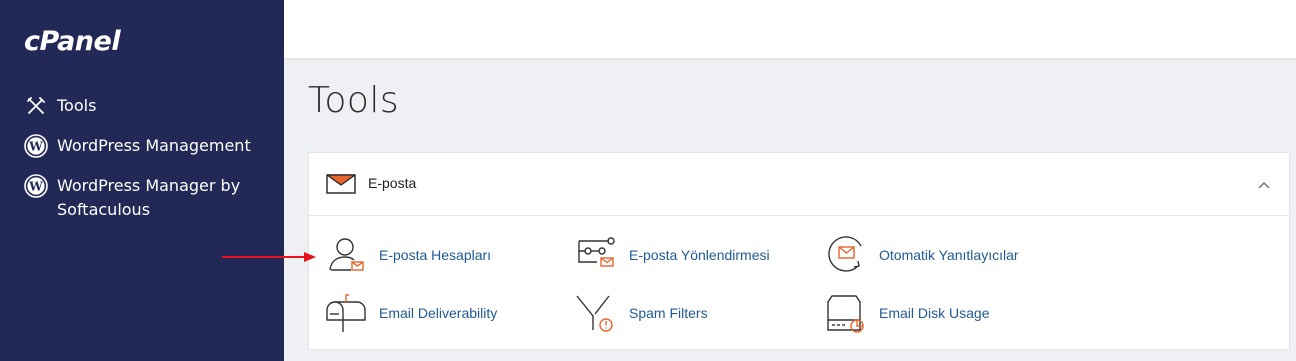 The image size is (1296, 361). I want to click on tool-label: Otomatik Yanıtlayıcılar, so click(949, 255).